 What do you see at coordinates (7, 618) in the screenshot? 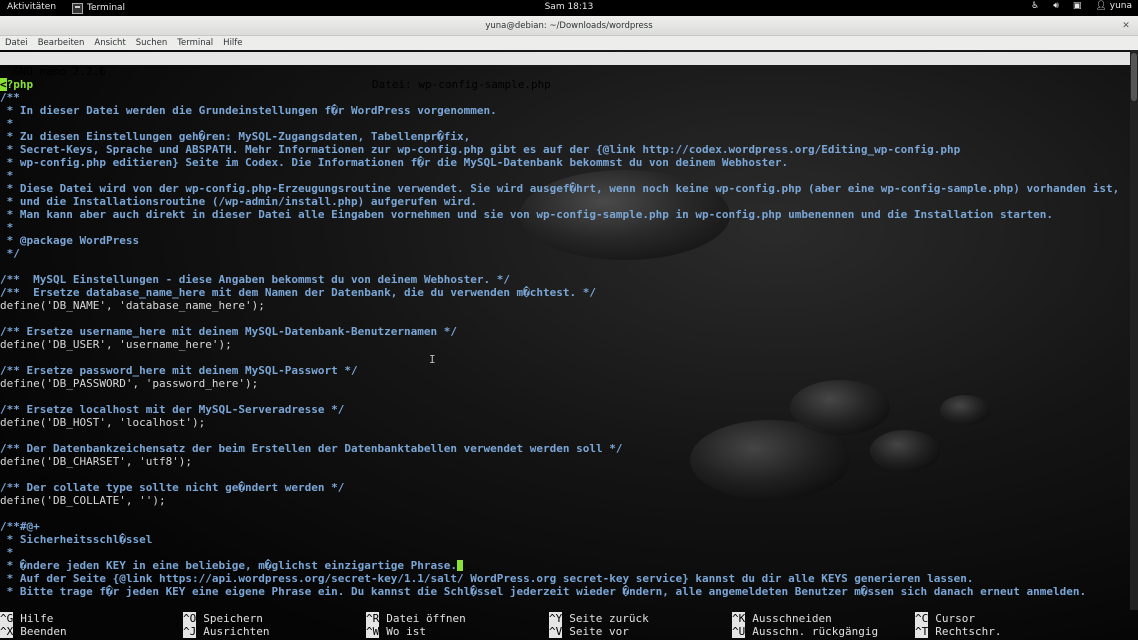
I see `shortcut-key: ^G` at bounding box center [7, 618].